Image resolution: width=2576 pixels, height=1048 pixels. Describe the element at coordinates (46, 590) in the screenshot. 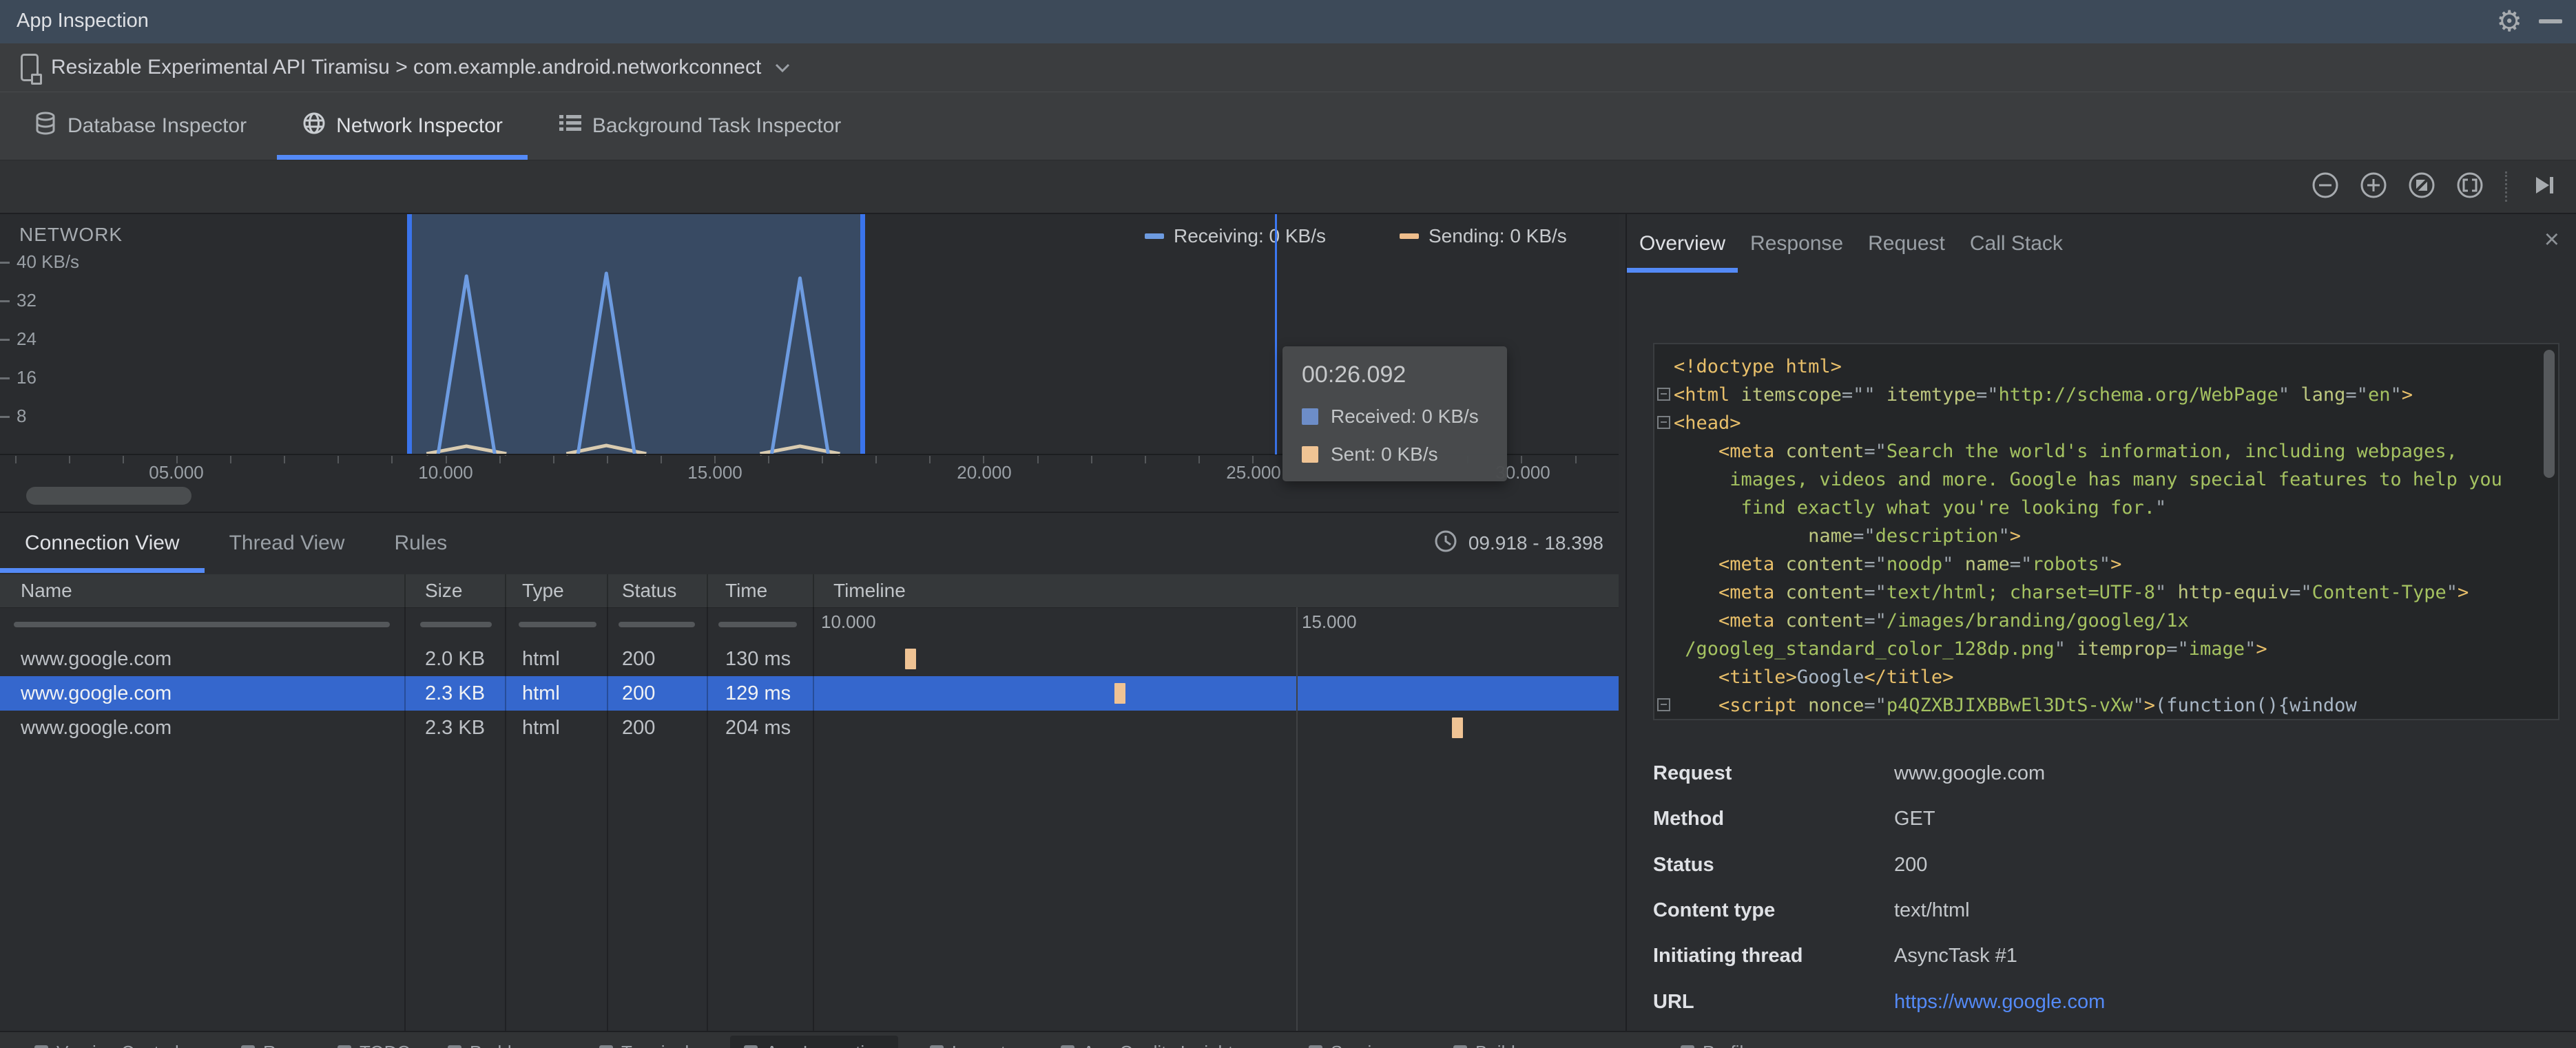

I see `column-header-name: Name` at that location.